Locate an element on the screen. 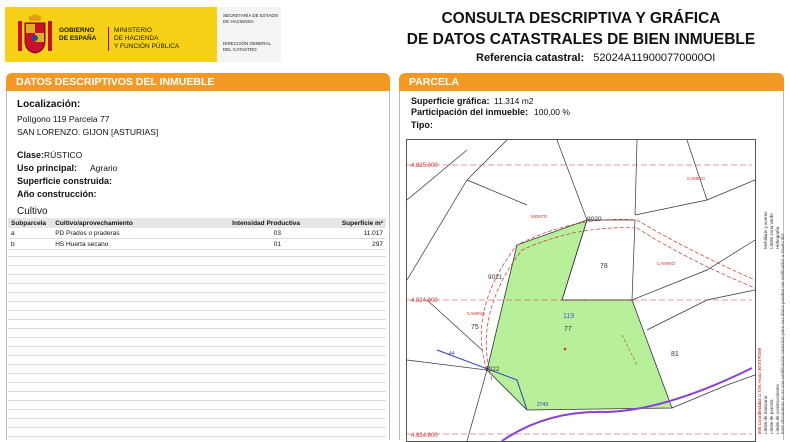 The image size is (790, 442). localizacion-line2: SAN LORENZO. GIJON [ASTURIAS] is located at coordinates (88, 132).